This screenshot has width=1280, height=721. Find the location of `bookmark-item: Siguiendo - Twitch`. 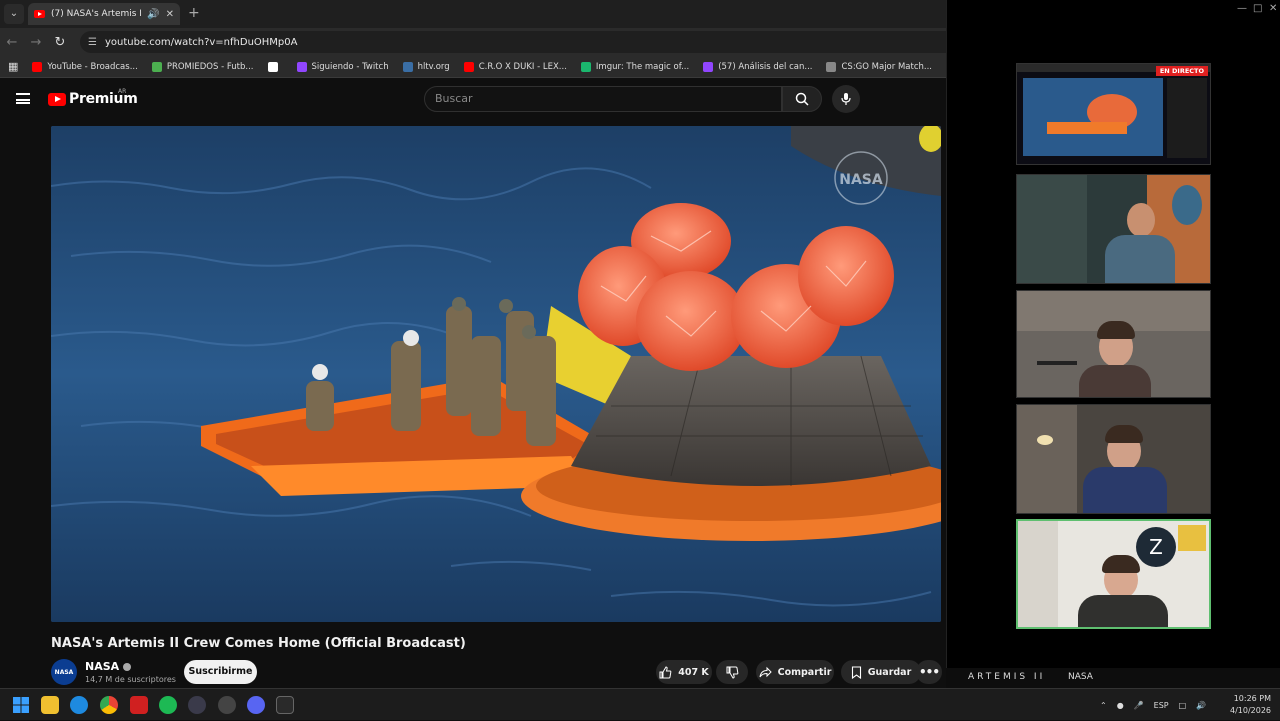

bookmark-item: Siguiendo - Twitch is located at coordinates (342, 66).